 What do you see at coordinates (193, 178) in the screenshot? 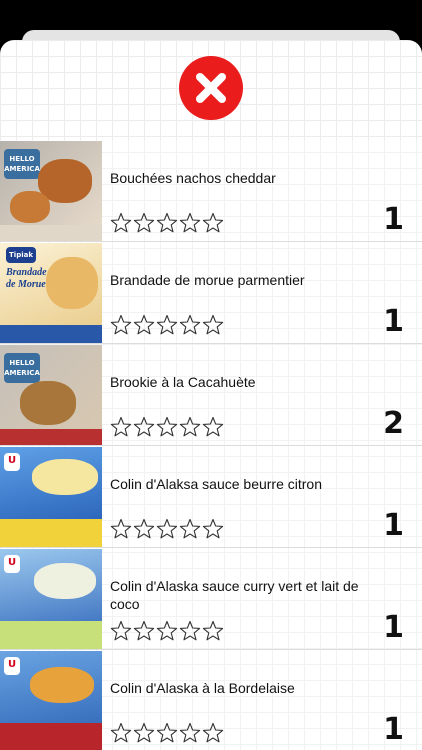
I see `product-name: Bouchées nachos cheddar` at bounding box center [193, 178].